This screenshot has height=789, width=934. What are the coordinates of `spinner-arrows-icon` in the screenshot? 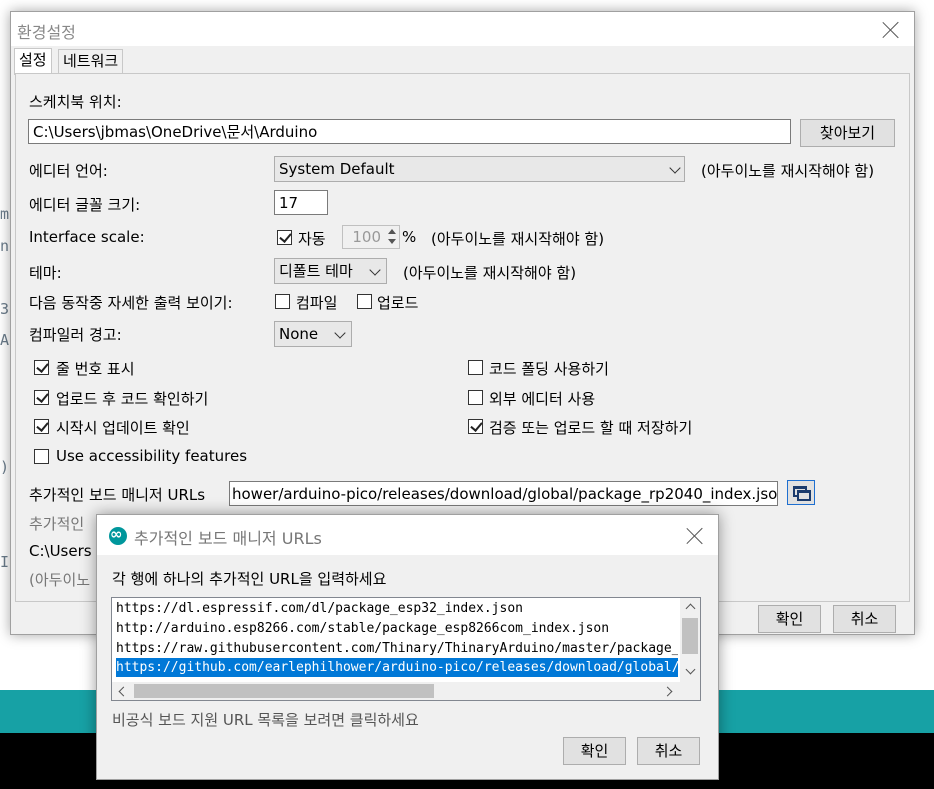 It's located at (392, 237).